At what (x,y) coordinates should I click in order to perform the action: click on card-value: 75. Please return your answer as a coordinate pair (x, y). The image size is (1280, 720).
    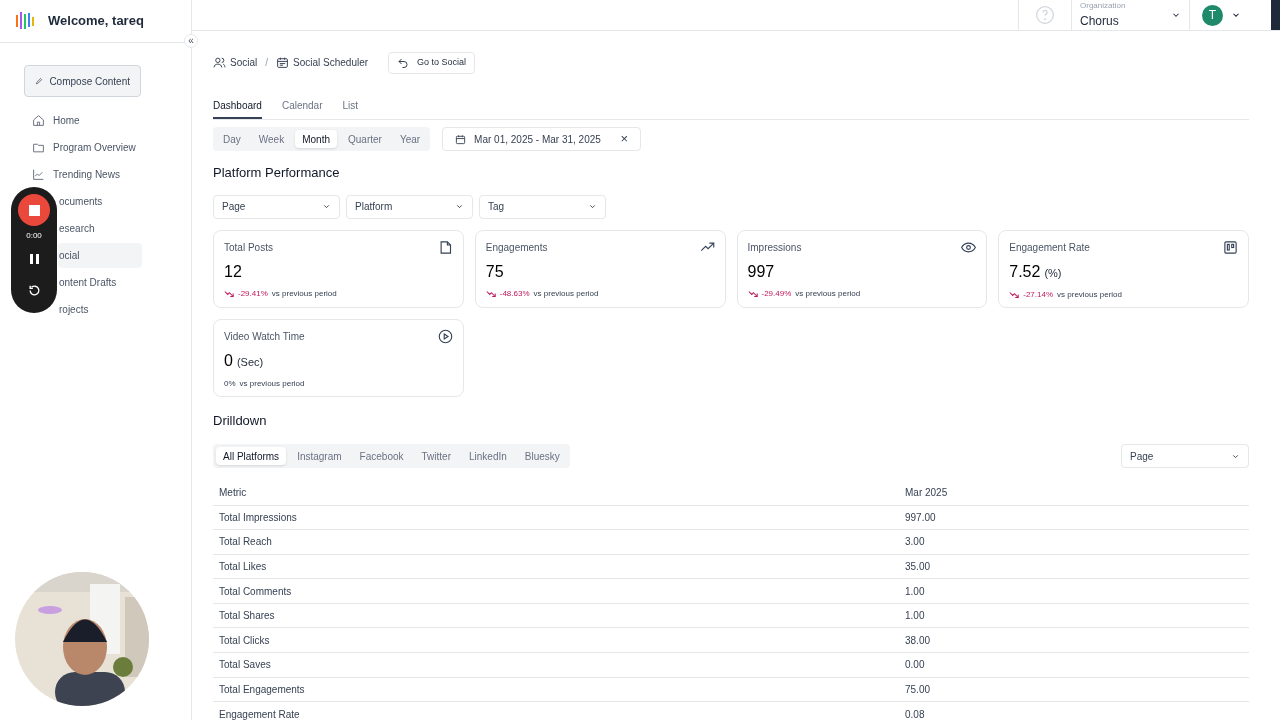
    Looking at the image, I should click on (494, 271).